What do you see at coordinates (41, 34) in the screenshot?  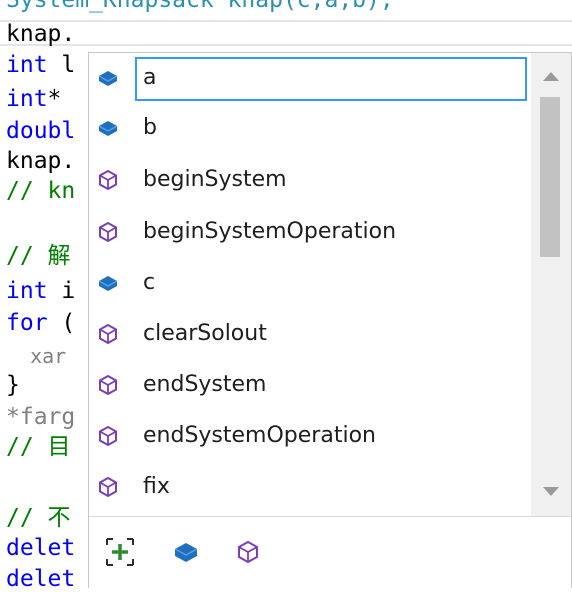 I see `code-line-1: knap.` at bounding box center [41, 34].